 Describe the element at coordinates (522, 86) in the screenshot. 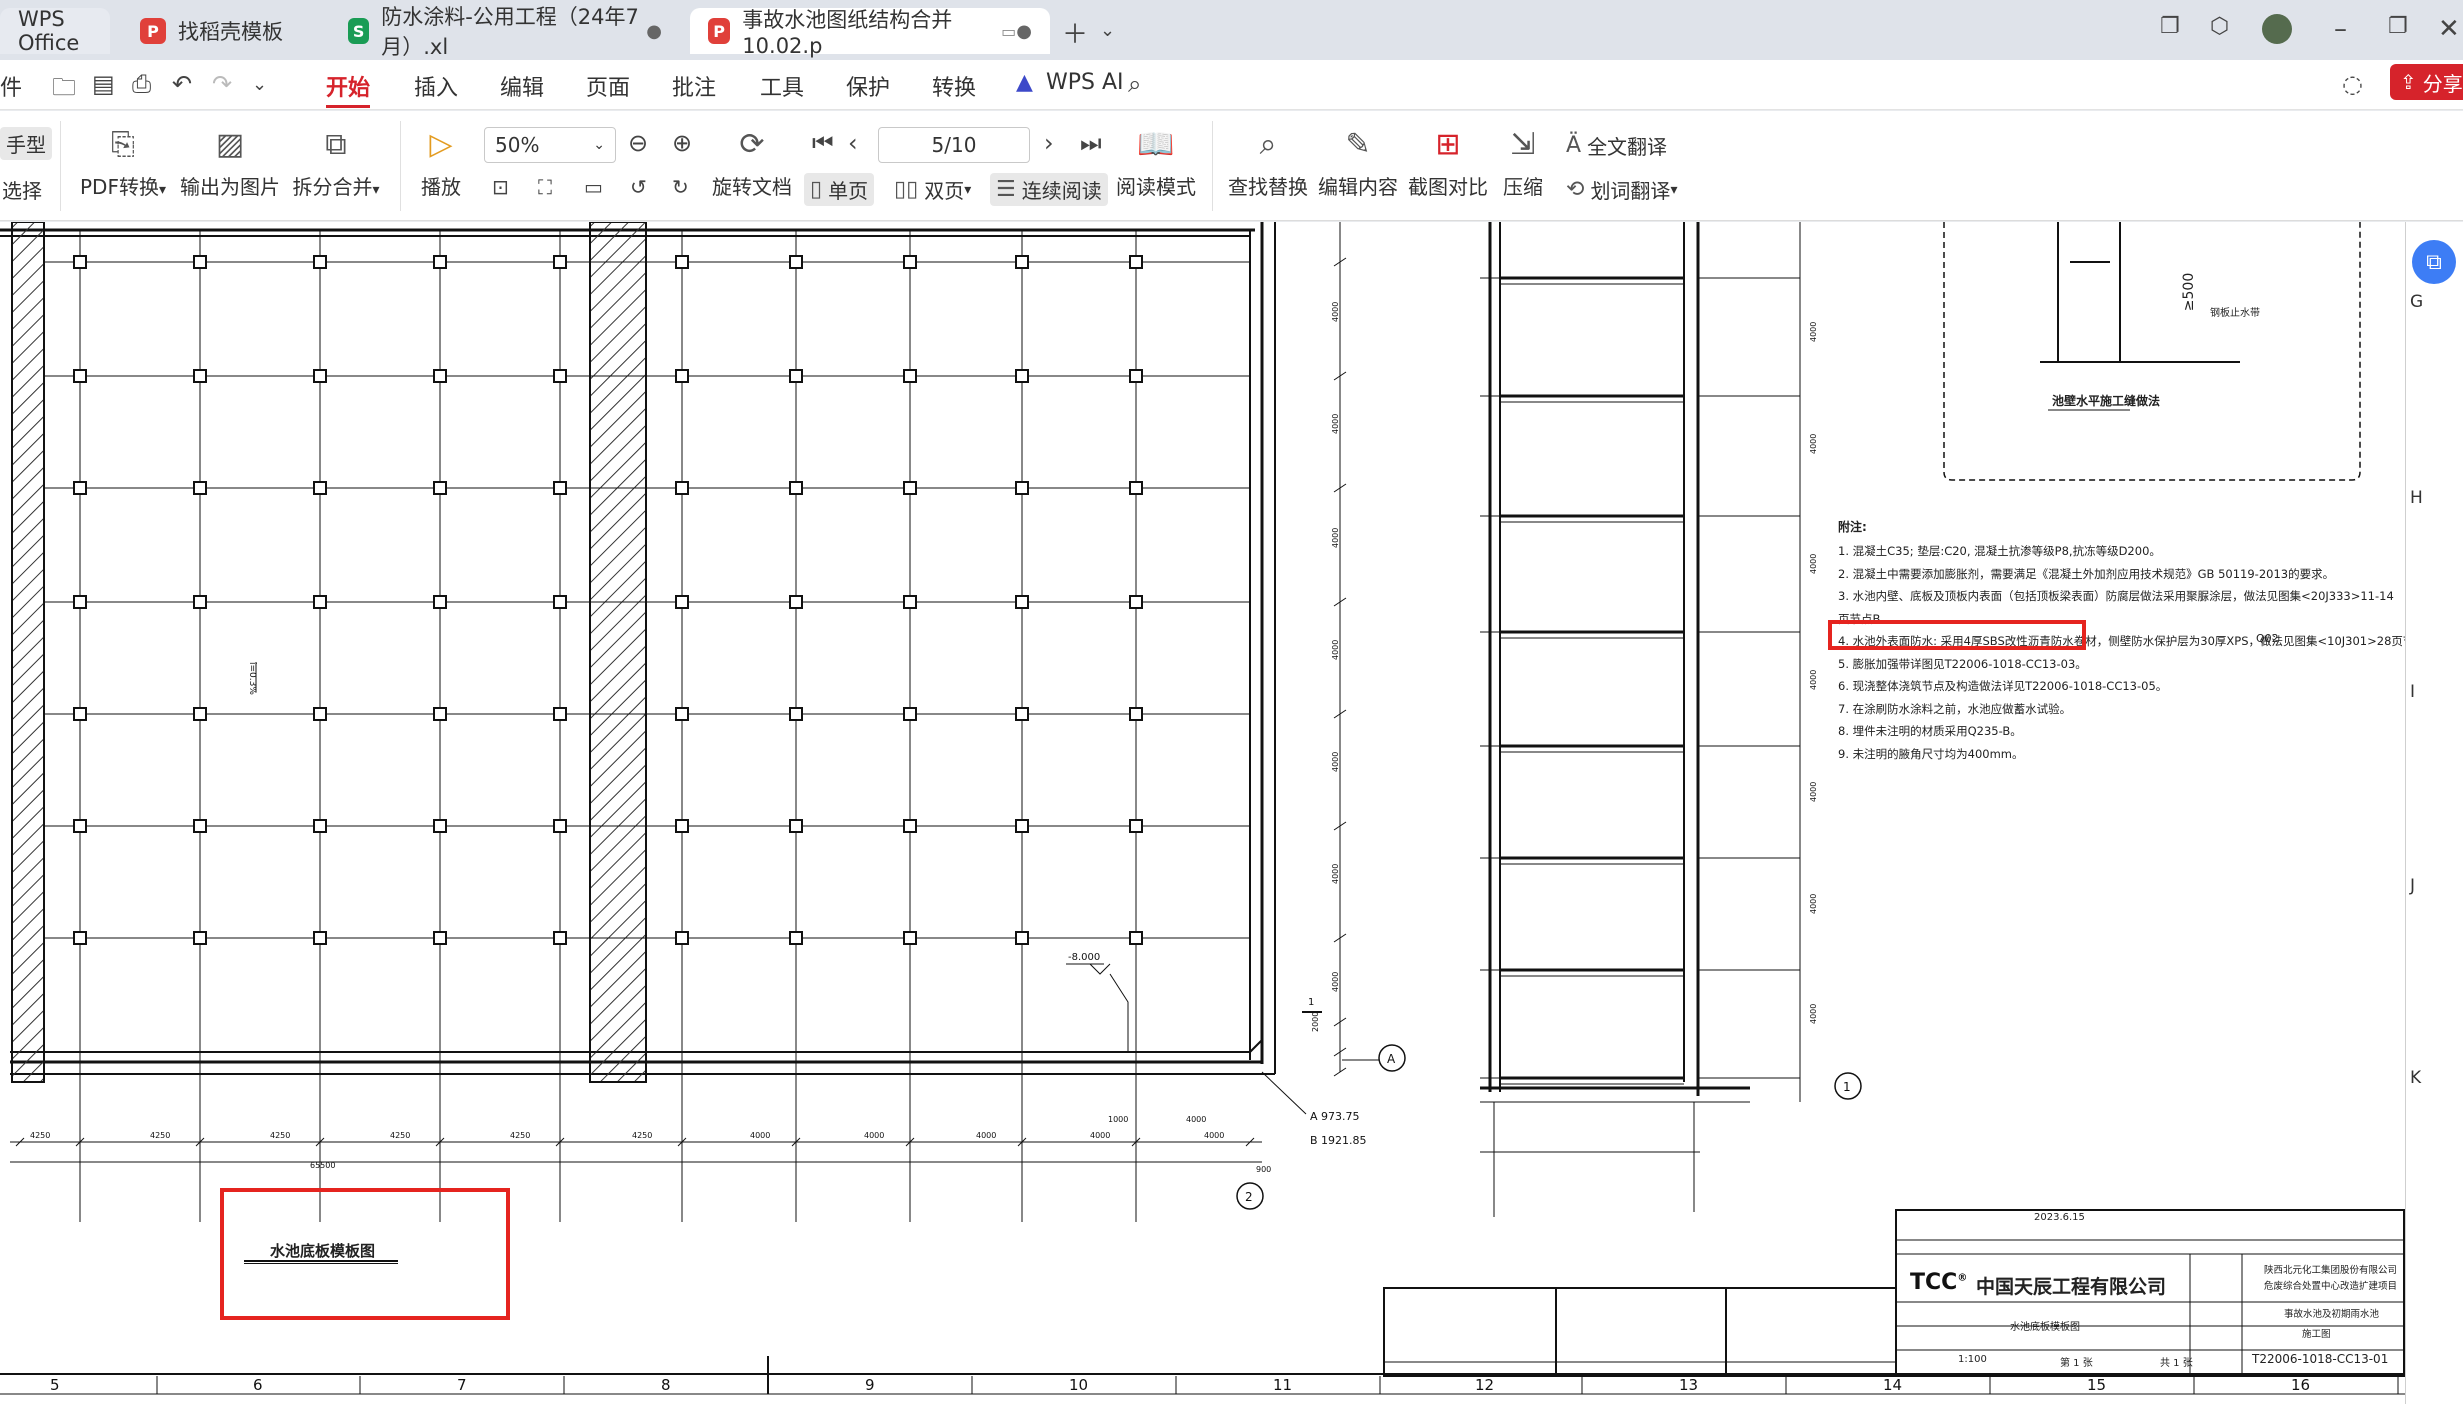

I see `menu-edit: 编辑` at that location.